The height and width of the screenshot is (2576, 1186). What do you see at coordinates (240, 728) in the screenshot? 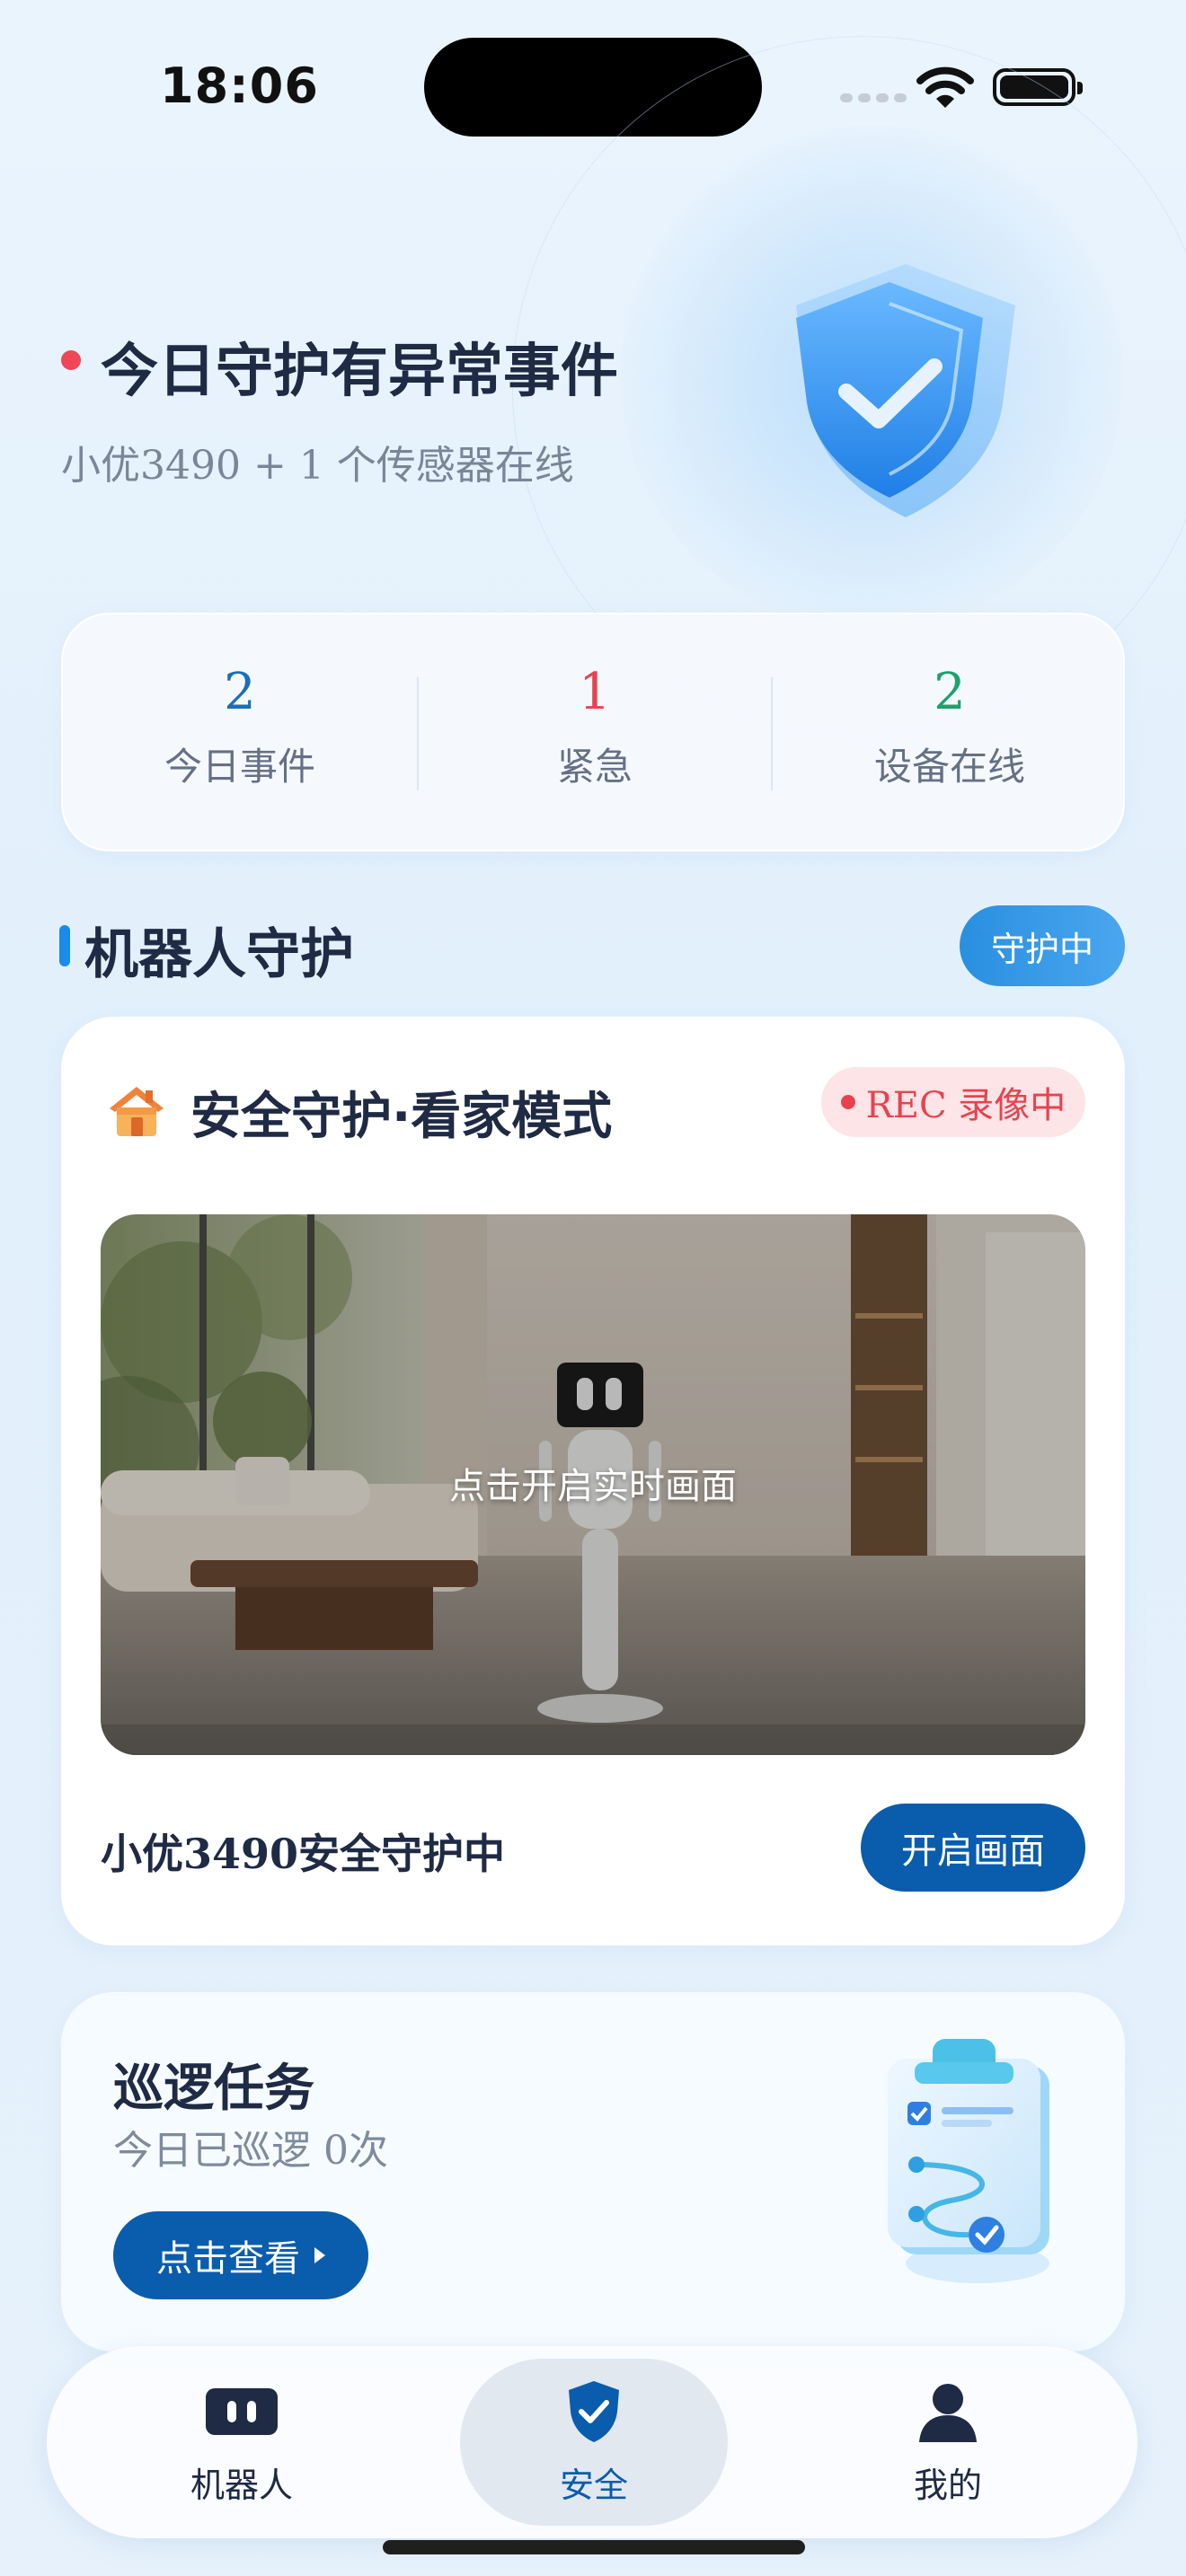
I see `stat-today-events: 2 今日事件` at bounding box center [240, 728].